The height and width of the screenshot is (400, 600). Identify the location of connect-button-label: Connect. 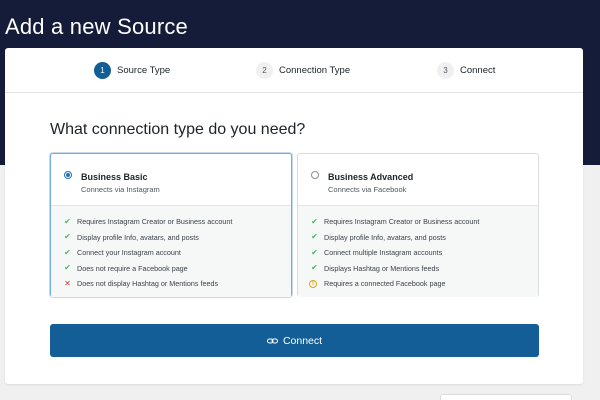
(302, 340).